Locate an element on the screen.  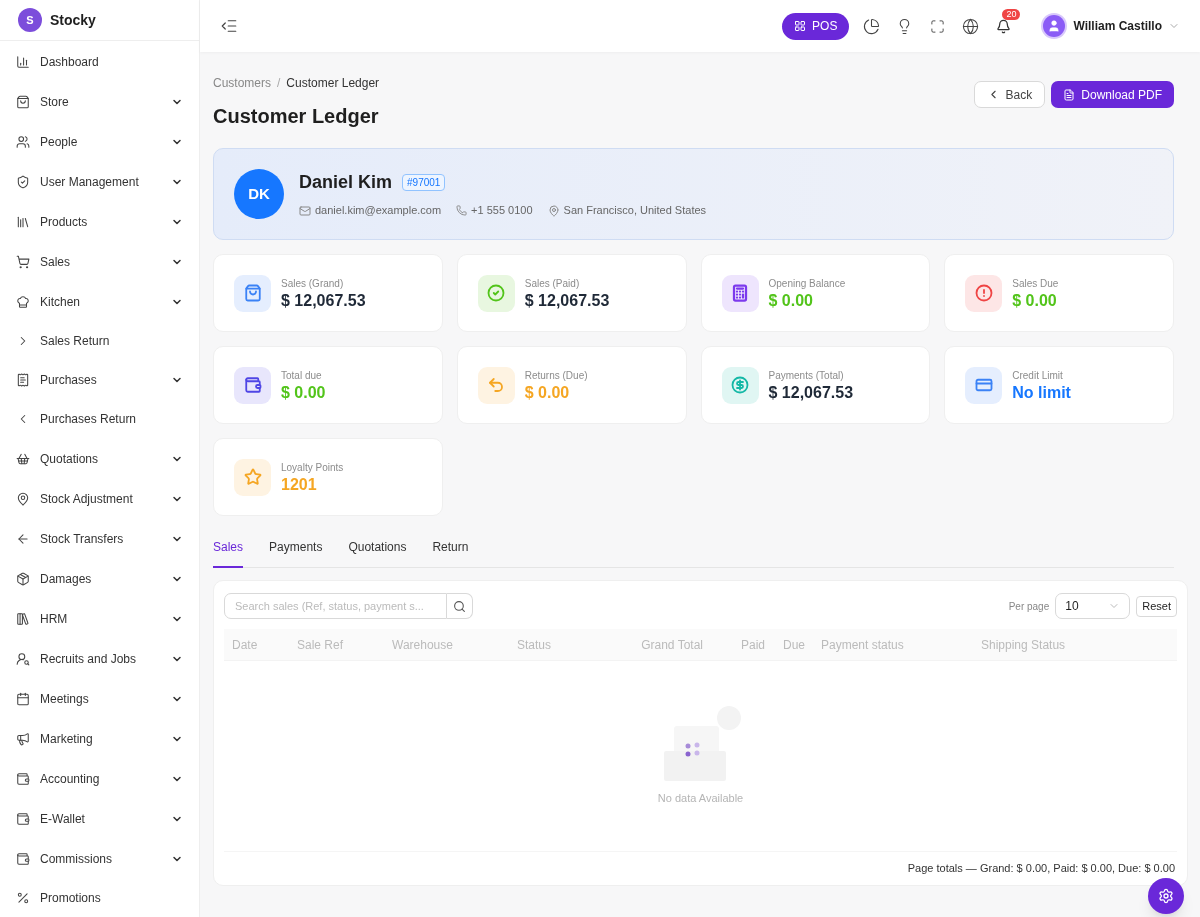
user-avatar is located at coordinates (1054, 26).